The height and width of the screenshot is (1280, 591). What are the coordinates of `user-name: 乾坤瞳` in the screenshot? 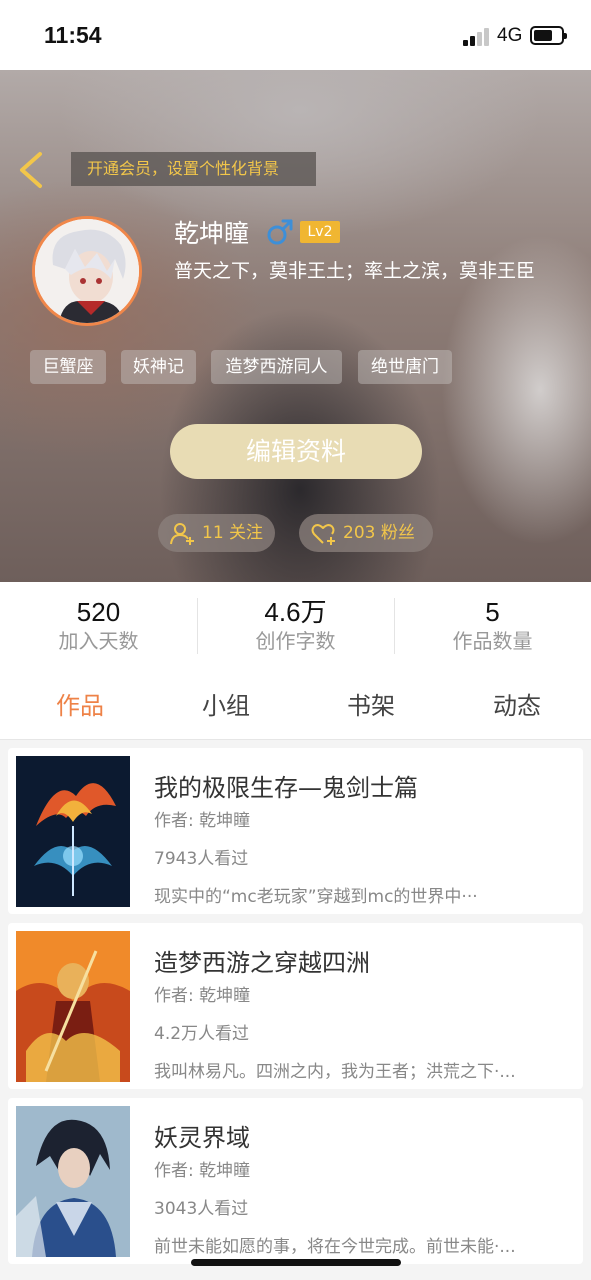 It's located at (212, 233).